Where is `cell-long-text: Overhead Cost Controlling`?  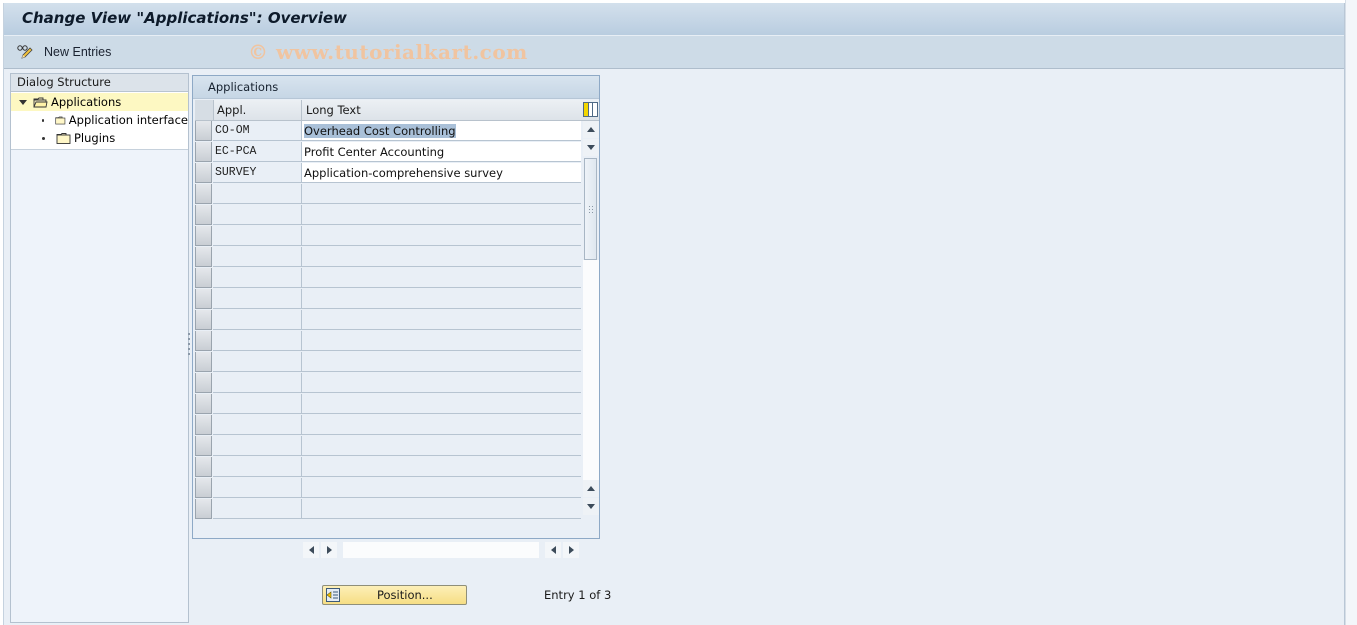 cell-long-text: Overhead Cost Controlling is located at coordinates (441, 131).